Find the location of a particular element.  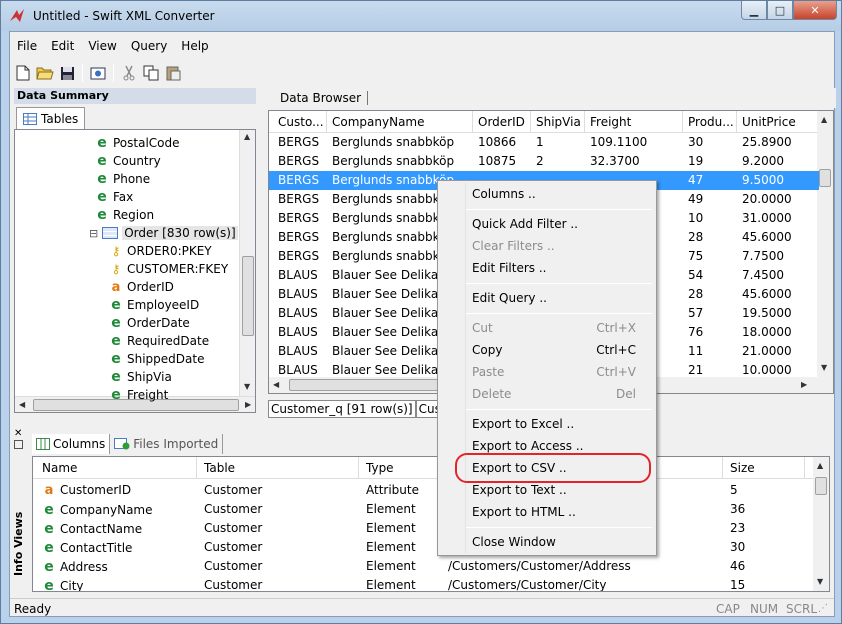

grid-scroll-thumb is located at coordinates (825, 178).